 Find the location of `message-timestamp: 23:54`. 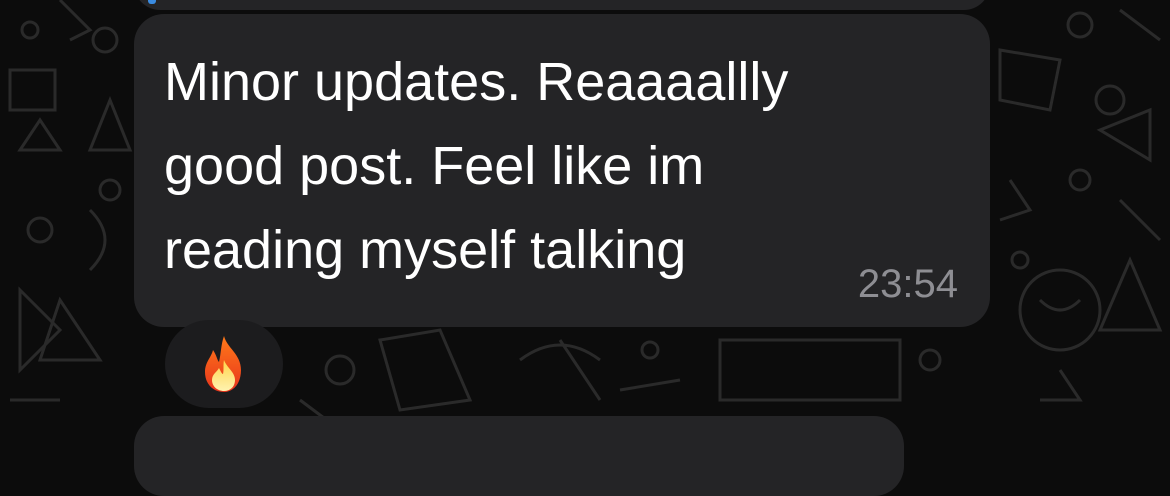

message-timestamp: 23:54 is located at coordinates (907, 284).